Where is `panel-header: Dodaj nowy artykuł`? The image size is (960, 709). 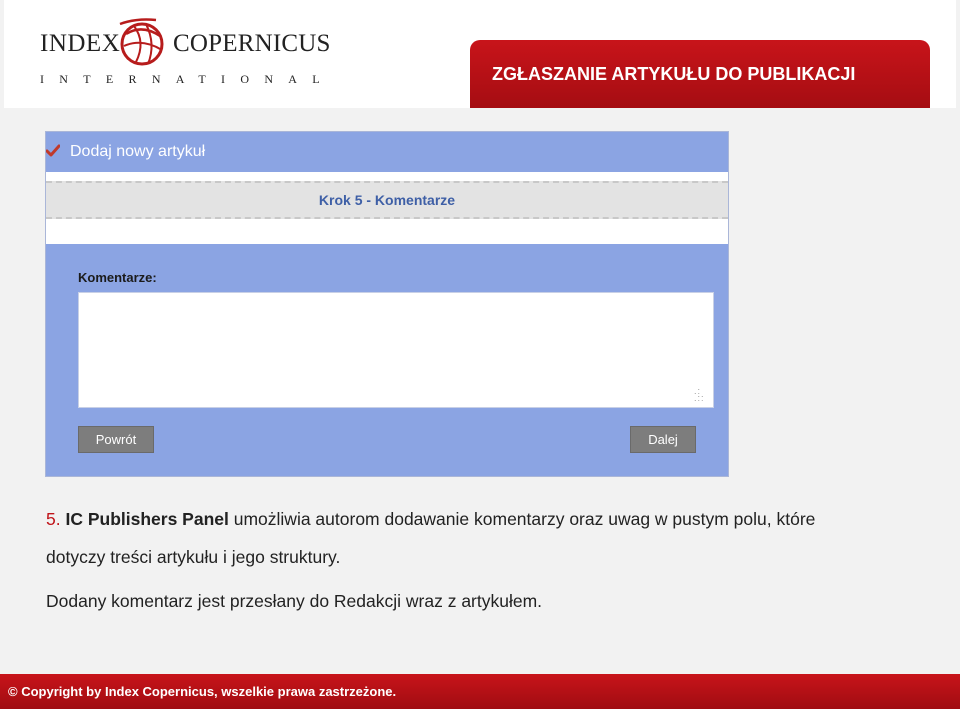
panel-header: Dodaj nowy artykuł is located at coordinates (387, 152).